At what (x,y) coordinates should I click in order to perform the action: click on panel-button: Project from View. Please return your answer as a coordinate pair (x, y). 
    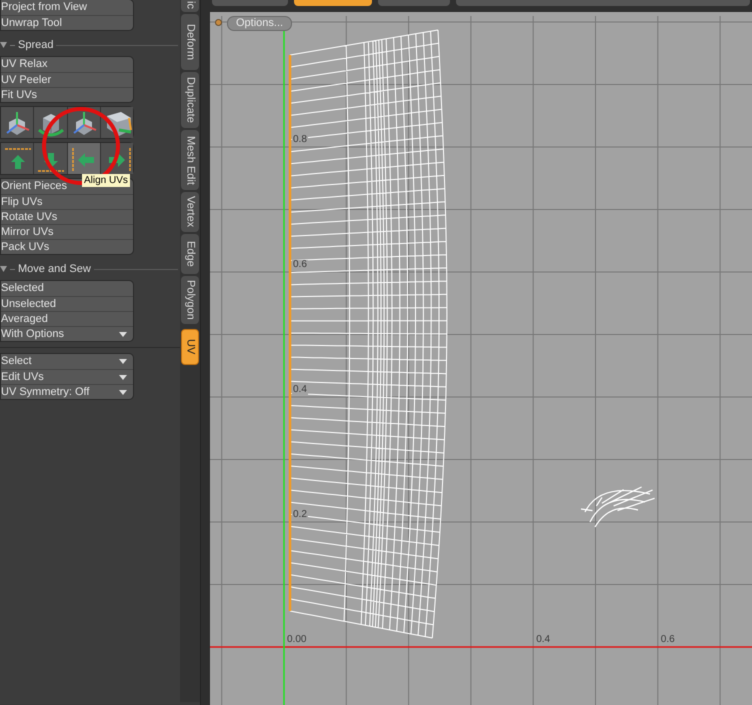
    Looking at the image, I should click on (67, 7).